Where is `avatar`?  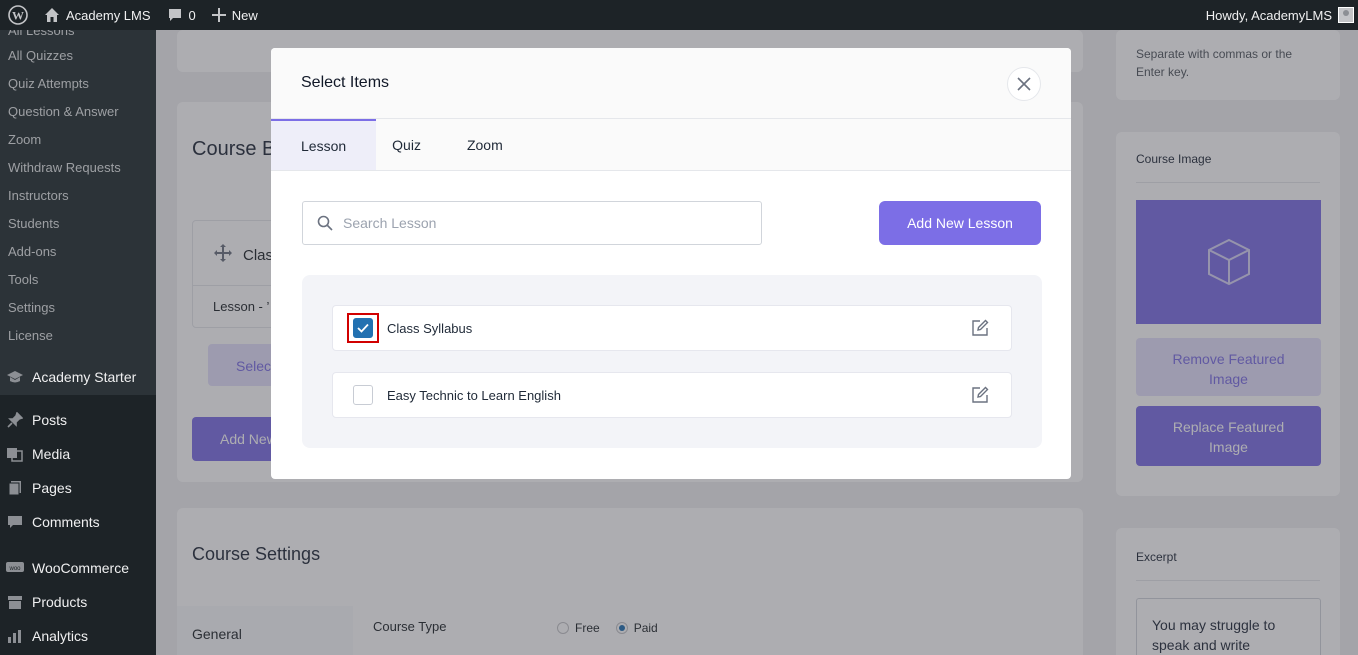
avatar is located at coordinates (1346, 15).